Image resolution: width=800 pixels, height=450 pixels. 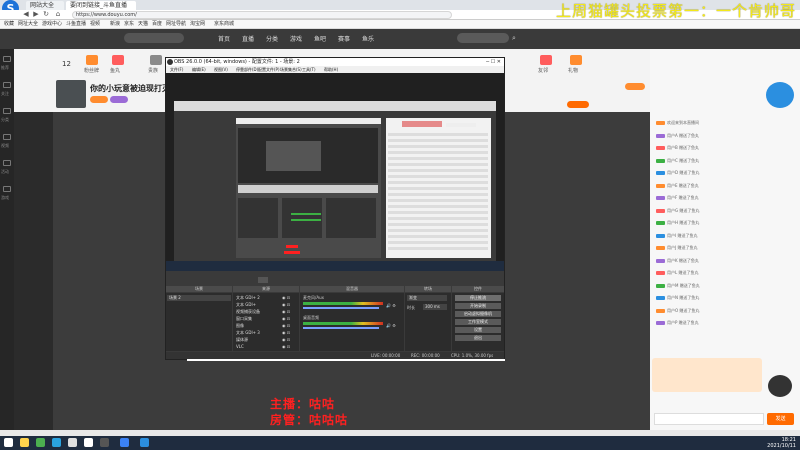 I want to click on source-item: 图像 ◉ ⊡, so click(x=266, y=326).